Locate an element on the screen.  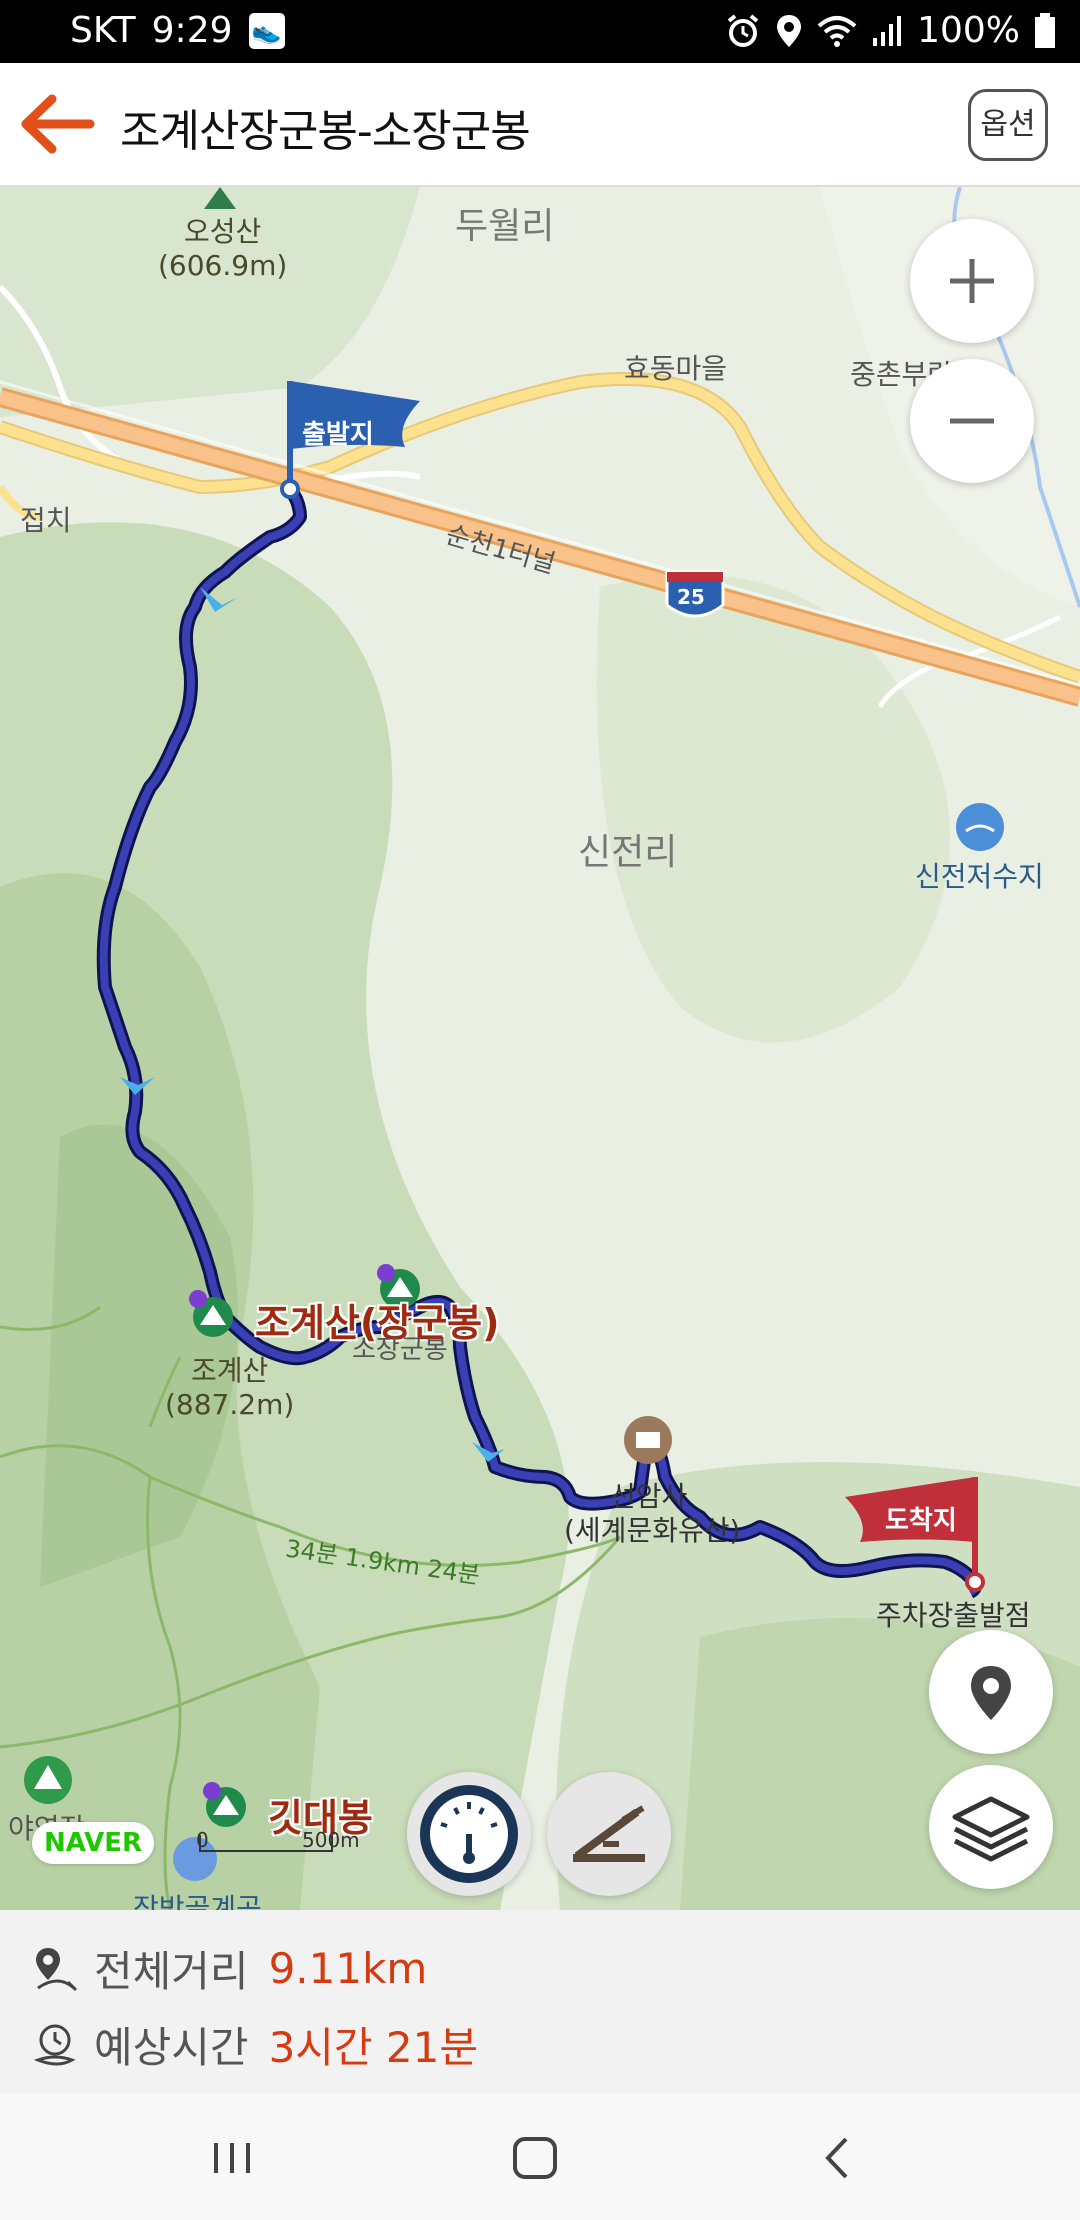
carrier-label: SKT is located at coordinates (103, 30).